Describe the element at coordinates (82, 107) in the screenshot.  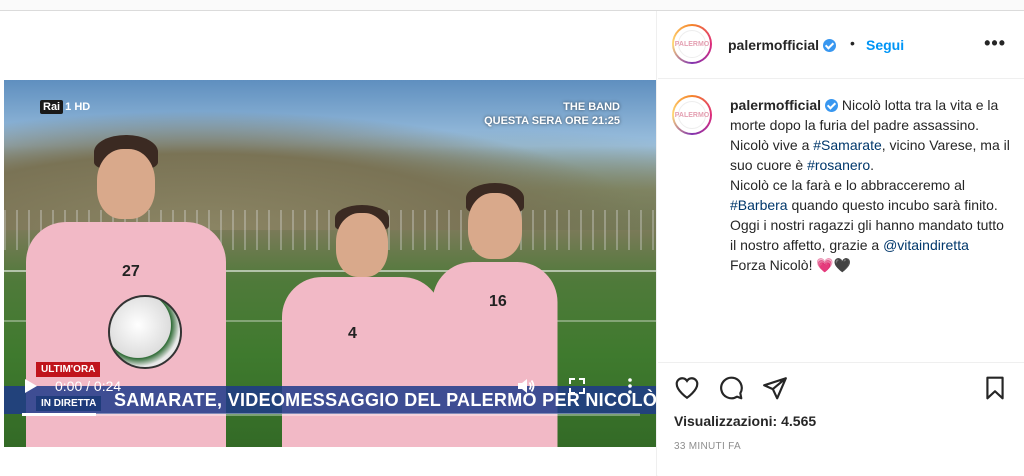
I see `channel-hd: HD` at that location.